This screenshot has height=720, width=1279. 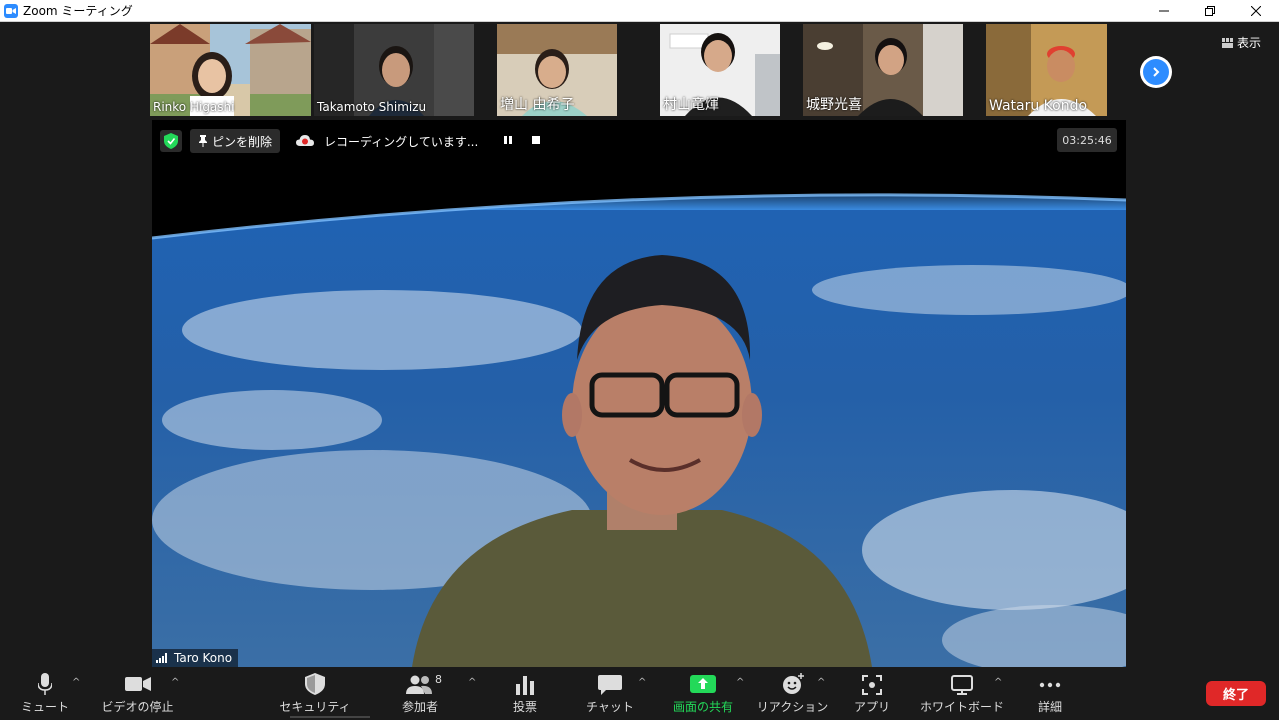 What do you see at coordinates (740, 682) in the screenshot?
I see `share-options-caret-icon: ^` at bounding box center [740, 682].